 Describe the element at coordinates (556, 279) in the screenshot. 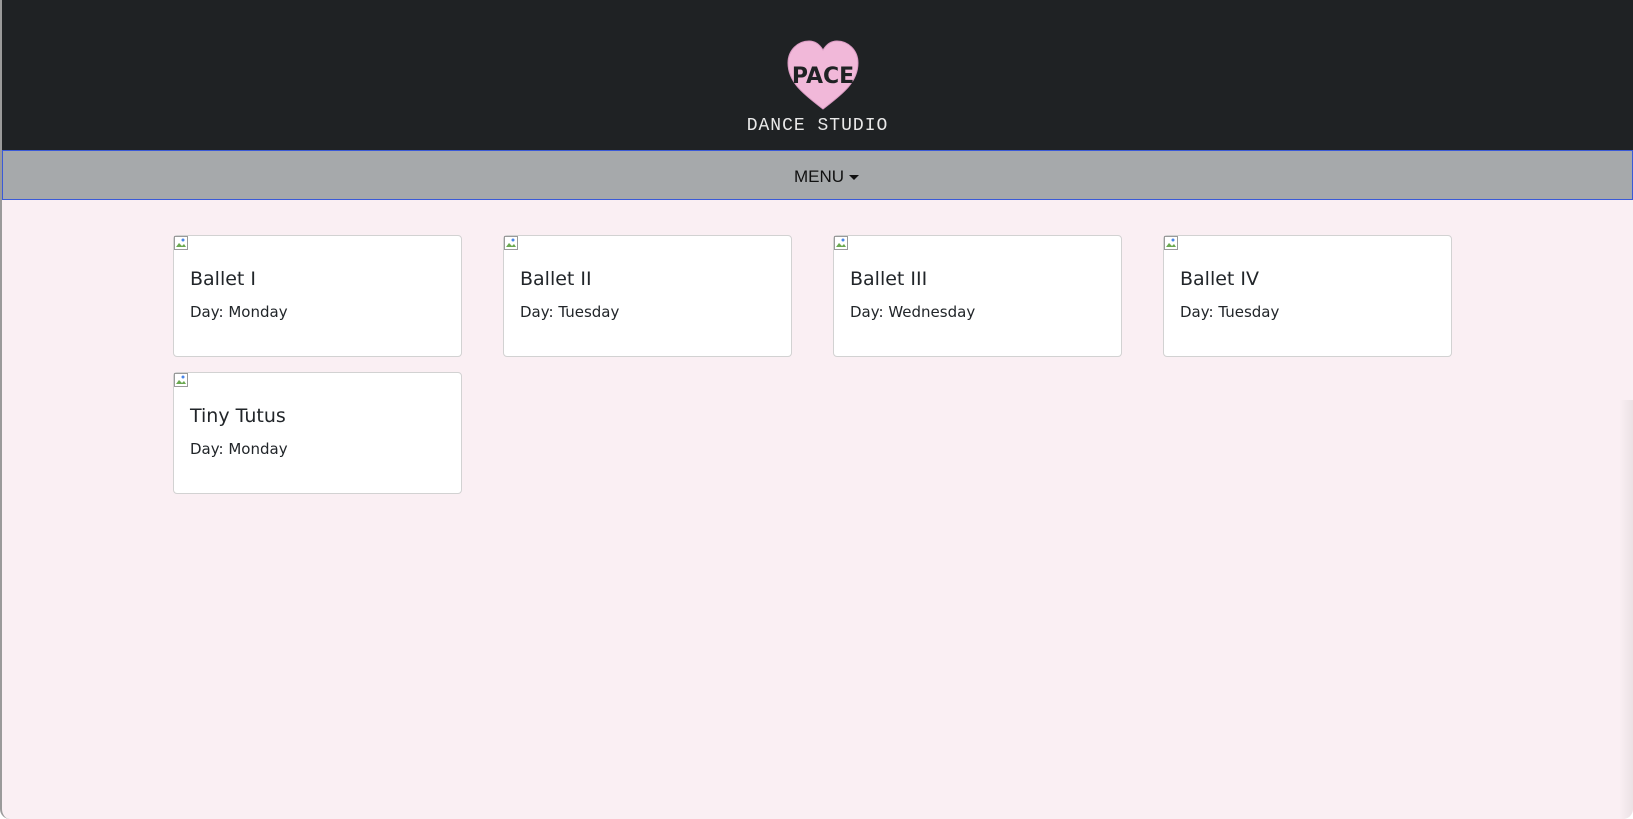

I see `class-title: Ballet II` at that location.